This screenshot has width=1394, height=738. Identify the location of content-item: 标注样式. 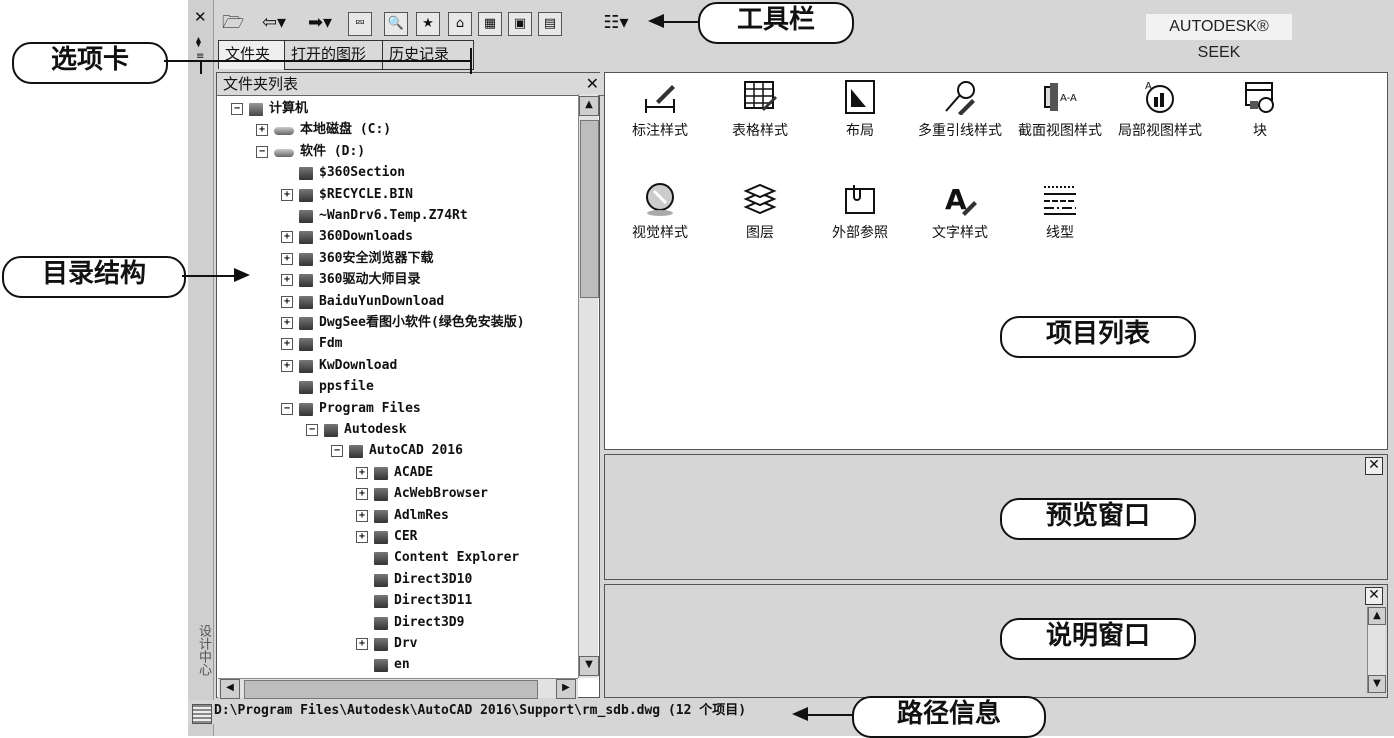
(660, 127).